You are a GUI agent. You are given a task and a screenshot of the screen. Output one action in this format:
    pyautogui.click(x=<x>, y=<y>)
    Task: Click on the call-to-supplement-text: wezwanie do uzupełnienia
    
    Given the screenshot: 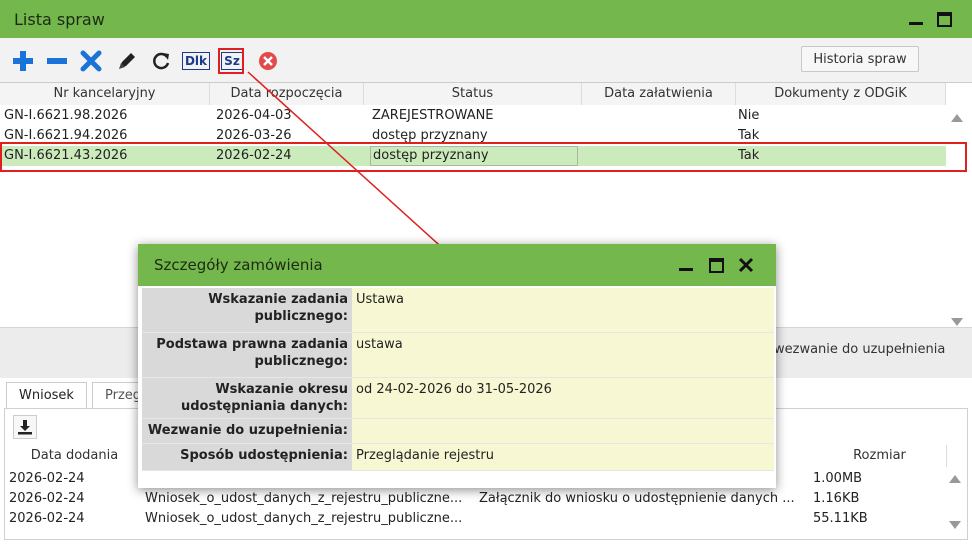 What is the action you would take?
    pyautogui.click(x=859, y=349)
    